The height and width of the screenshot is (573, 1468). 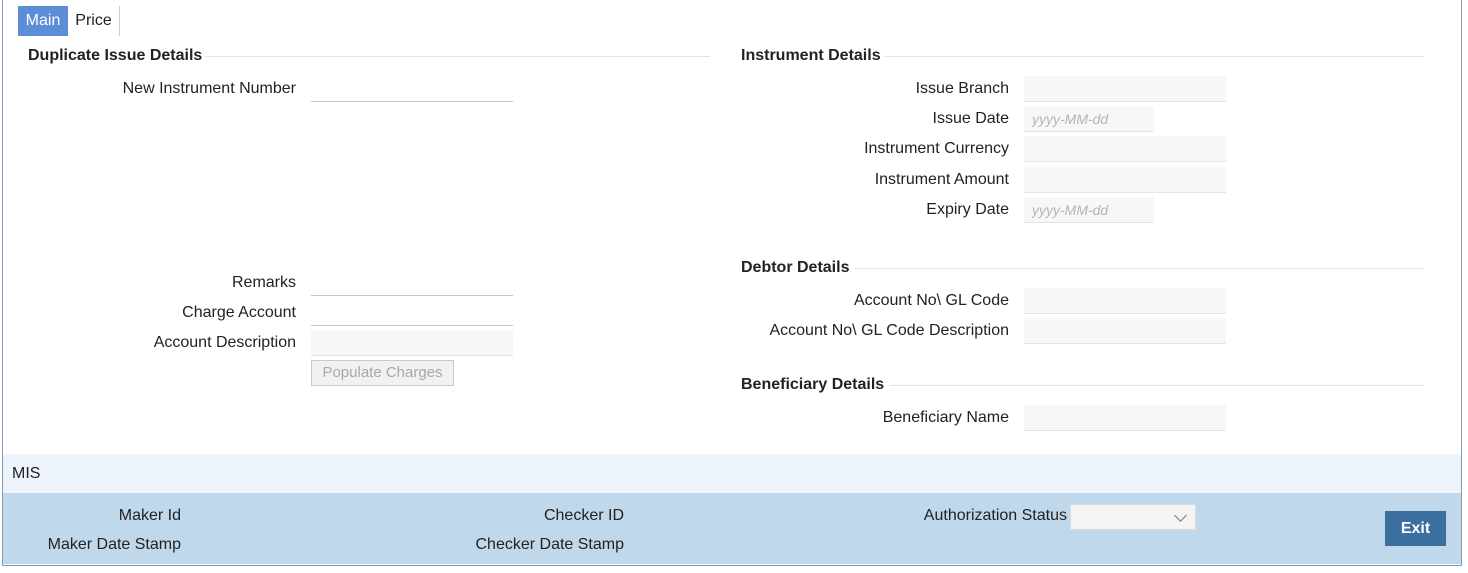 I want to click on checker-id-label: Checker ID, so click(x=583, y=515).